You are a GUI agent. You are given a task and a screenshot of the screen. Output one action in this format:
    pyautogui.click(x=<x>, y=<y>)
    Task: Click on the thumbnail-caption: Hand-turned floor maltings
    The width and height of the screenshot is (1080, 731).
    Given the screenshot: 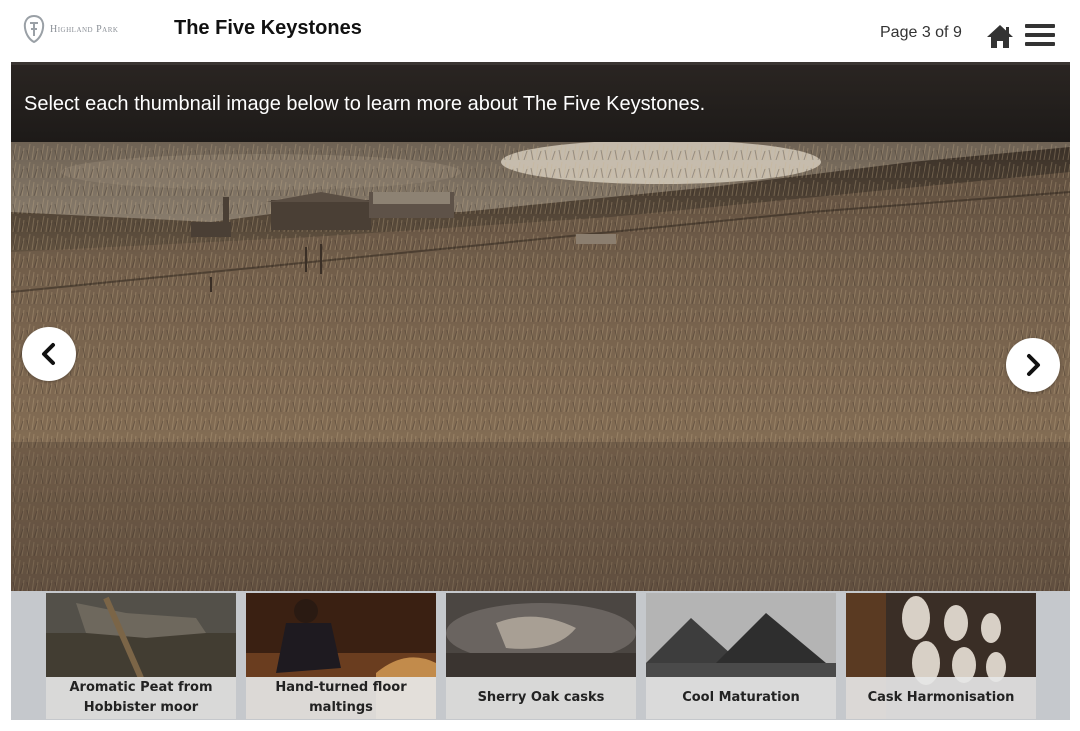 What is the action you would take?
    pyautogui.click(x=341, y=698)
    